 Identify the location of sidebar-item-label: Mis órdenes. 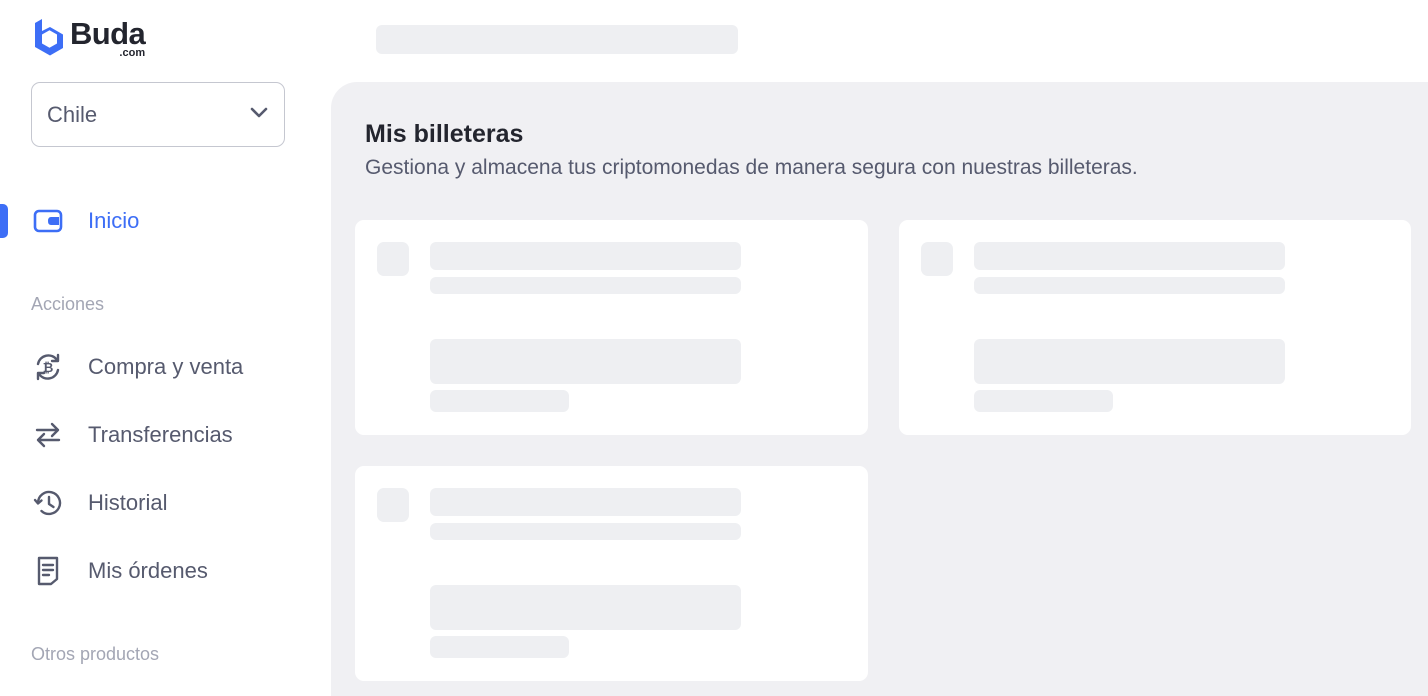
(148, 570).